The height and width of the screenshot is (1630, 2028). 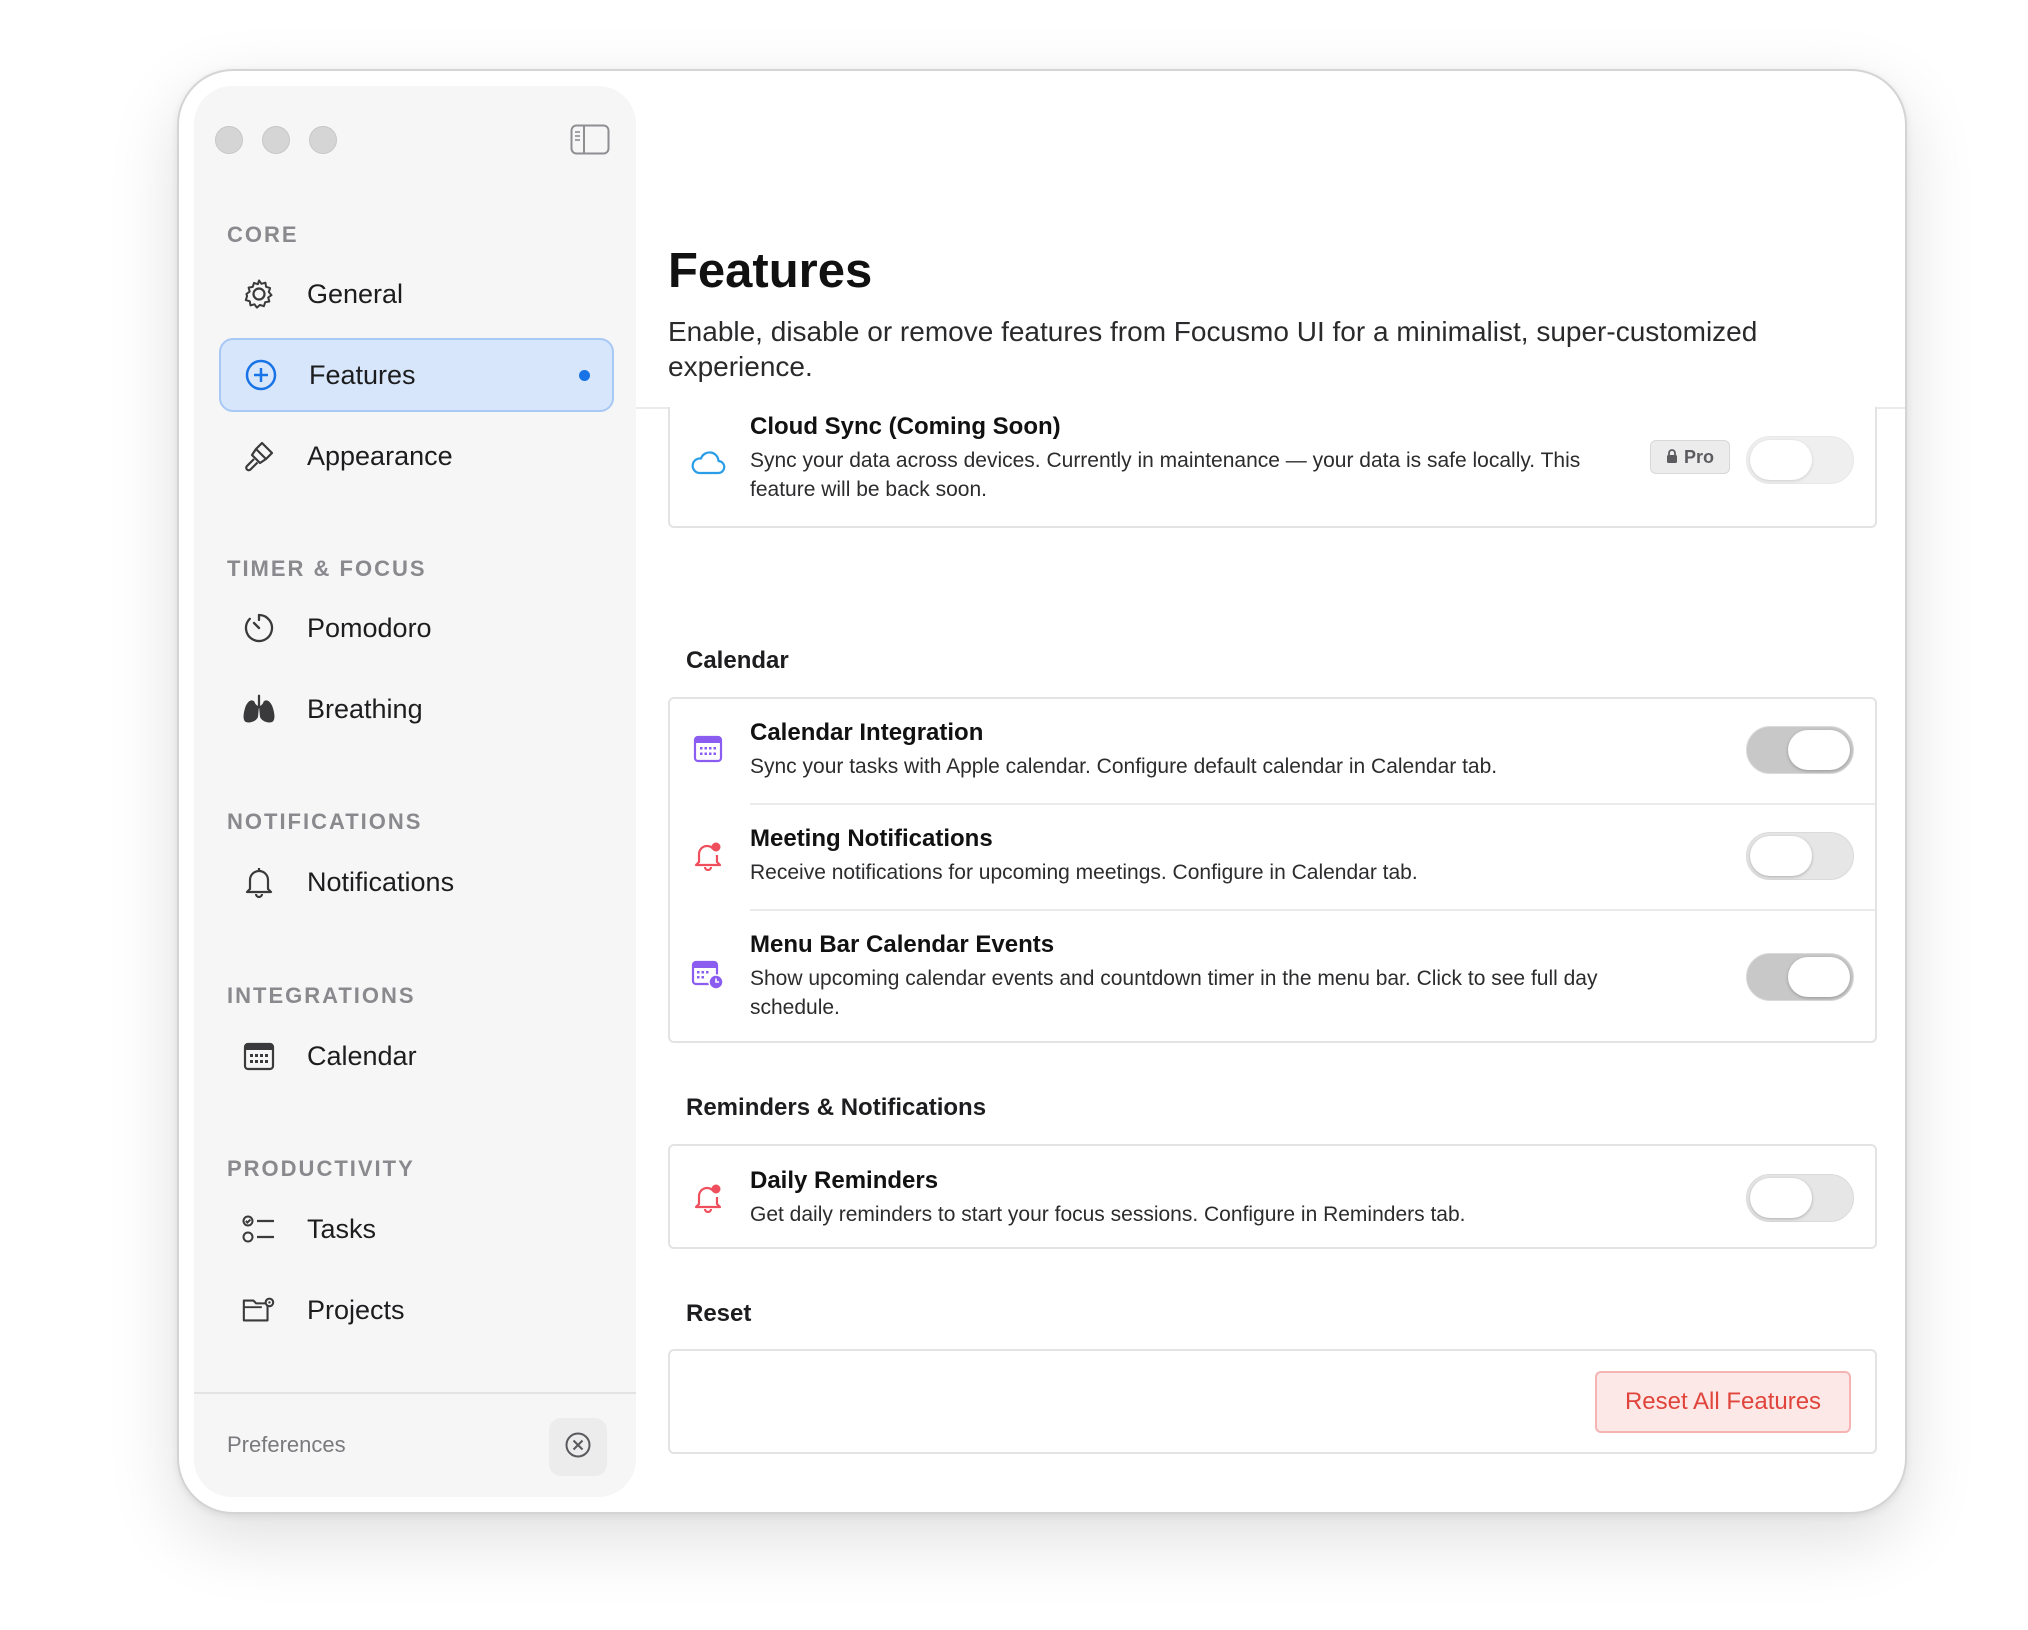 What do you see at coordinates (844, 1180) in the screenshot?
I see `feature-title: Daily Reminders` at bounding box center [844, 1180].